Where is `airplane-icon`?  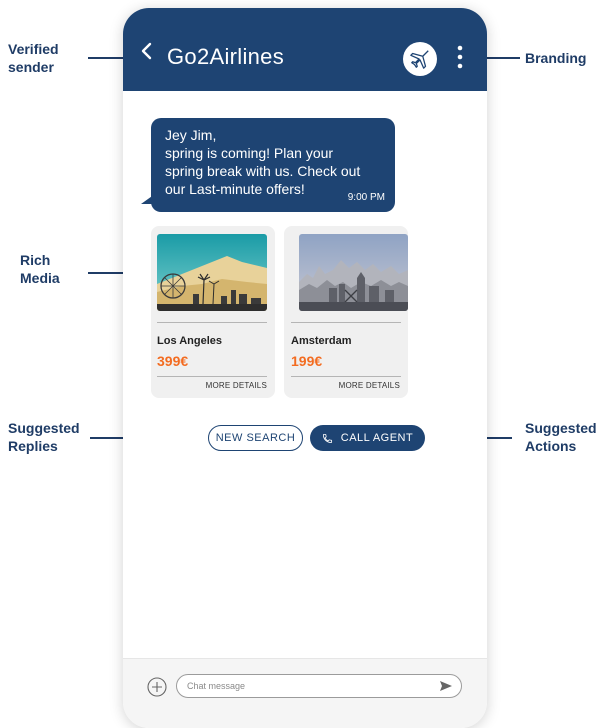
airplane-icon is located at coordinates (419, 59).